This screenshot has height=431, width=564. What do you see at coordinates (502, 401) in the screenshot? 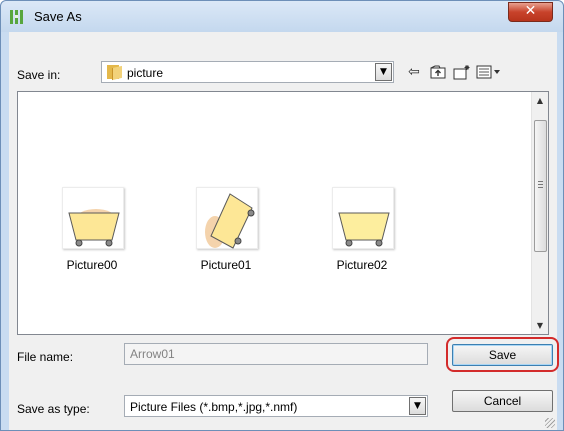
I see `cancel-button: Cancel` at bounding box center [502, 401].